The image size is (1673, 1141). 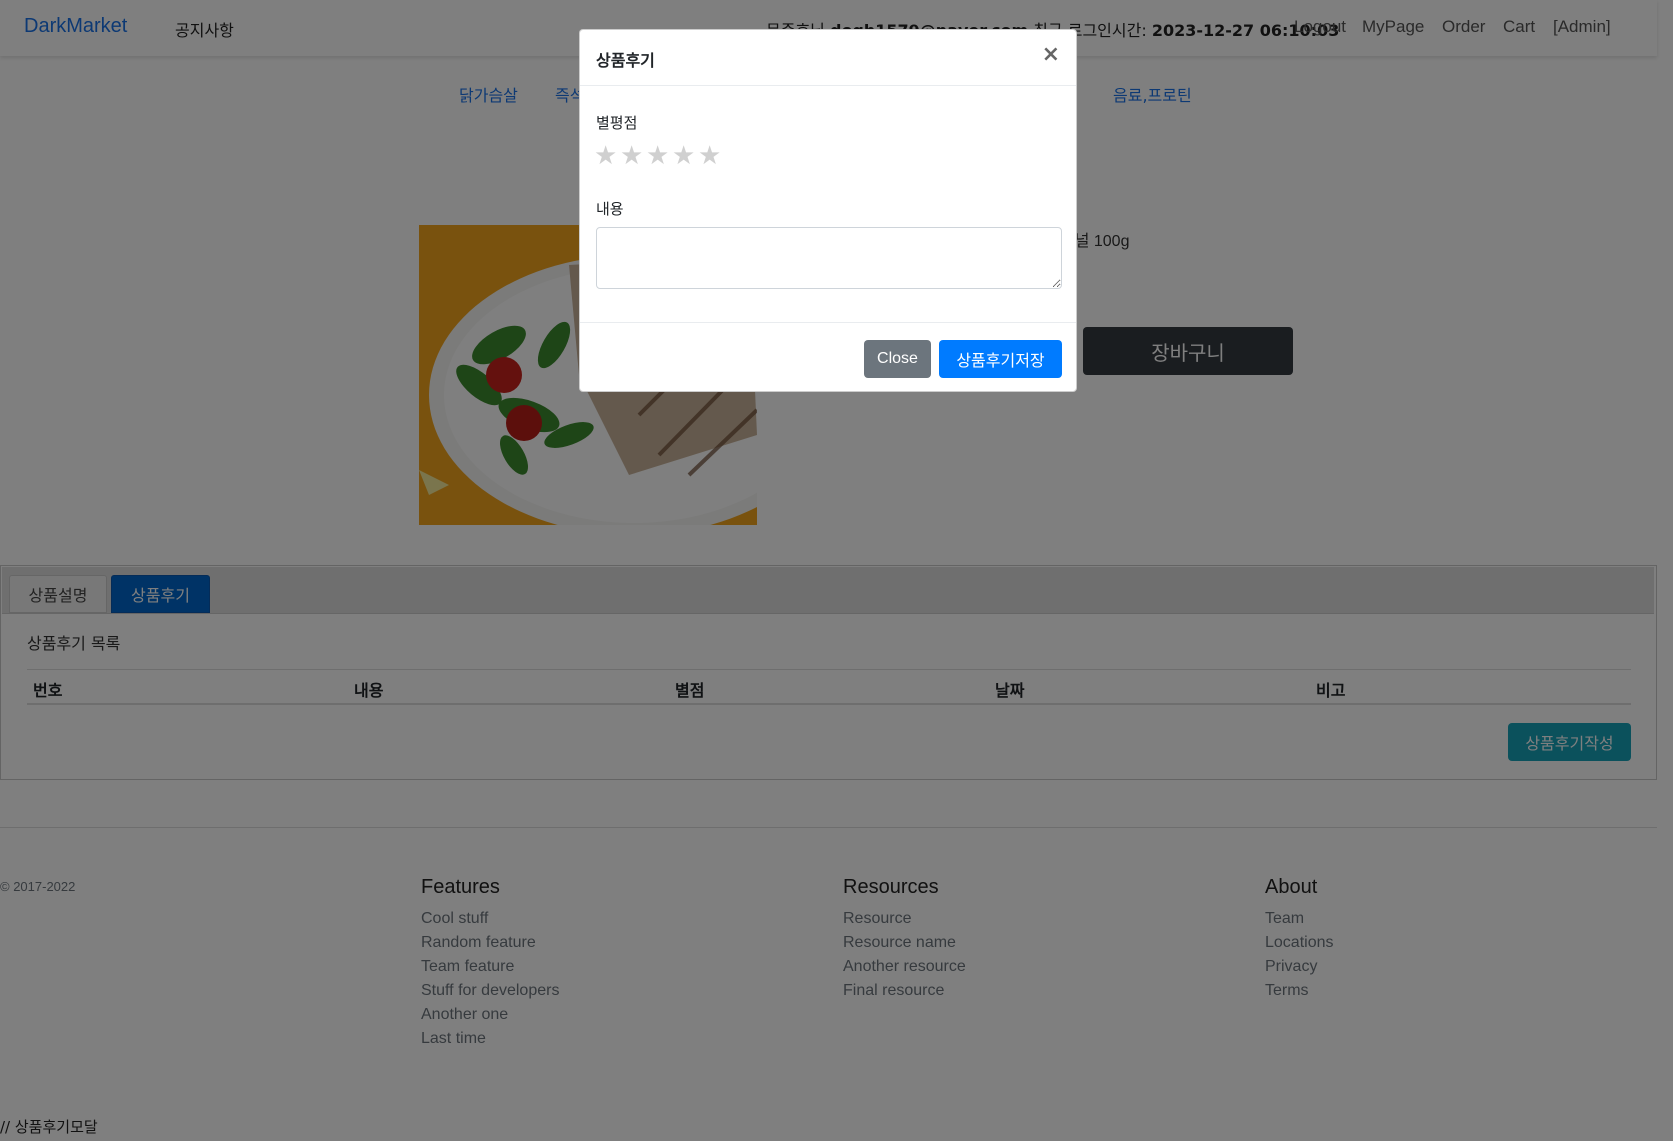 I want to click on modal-title: 상품후기, so click(x=625, y=60).